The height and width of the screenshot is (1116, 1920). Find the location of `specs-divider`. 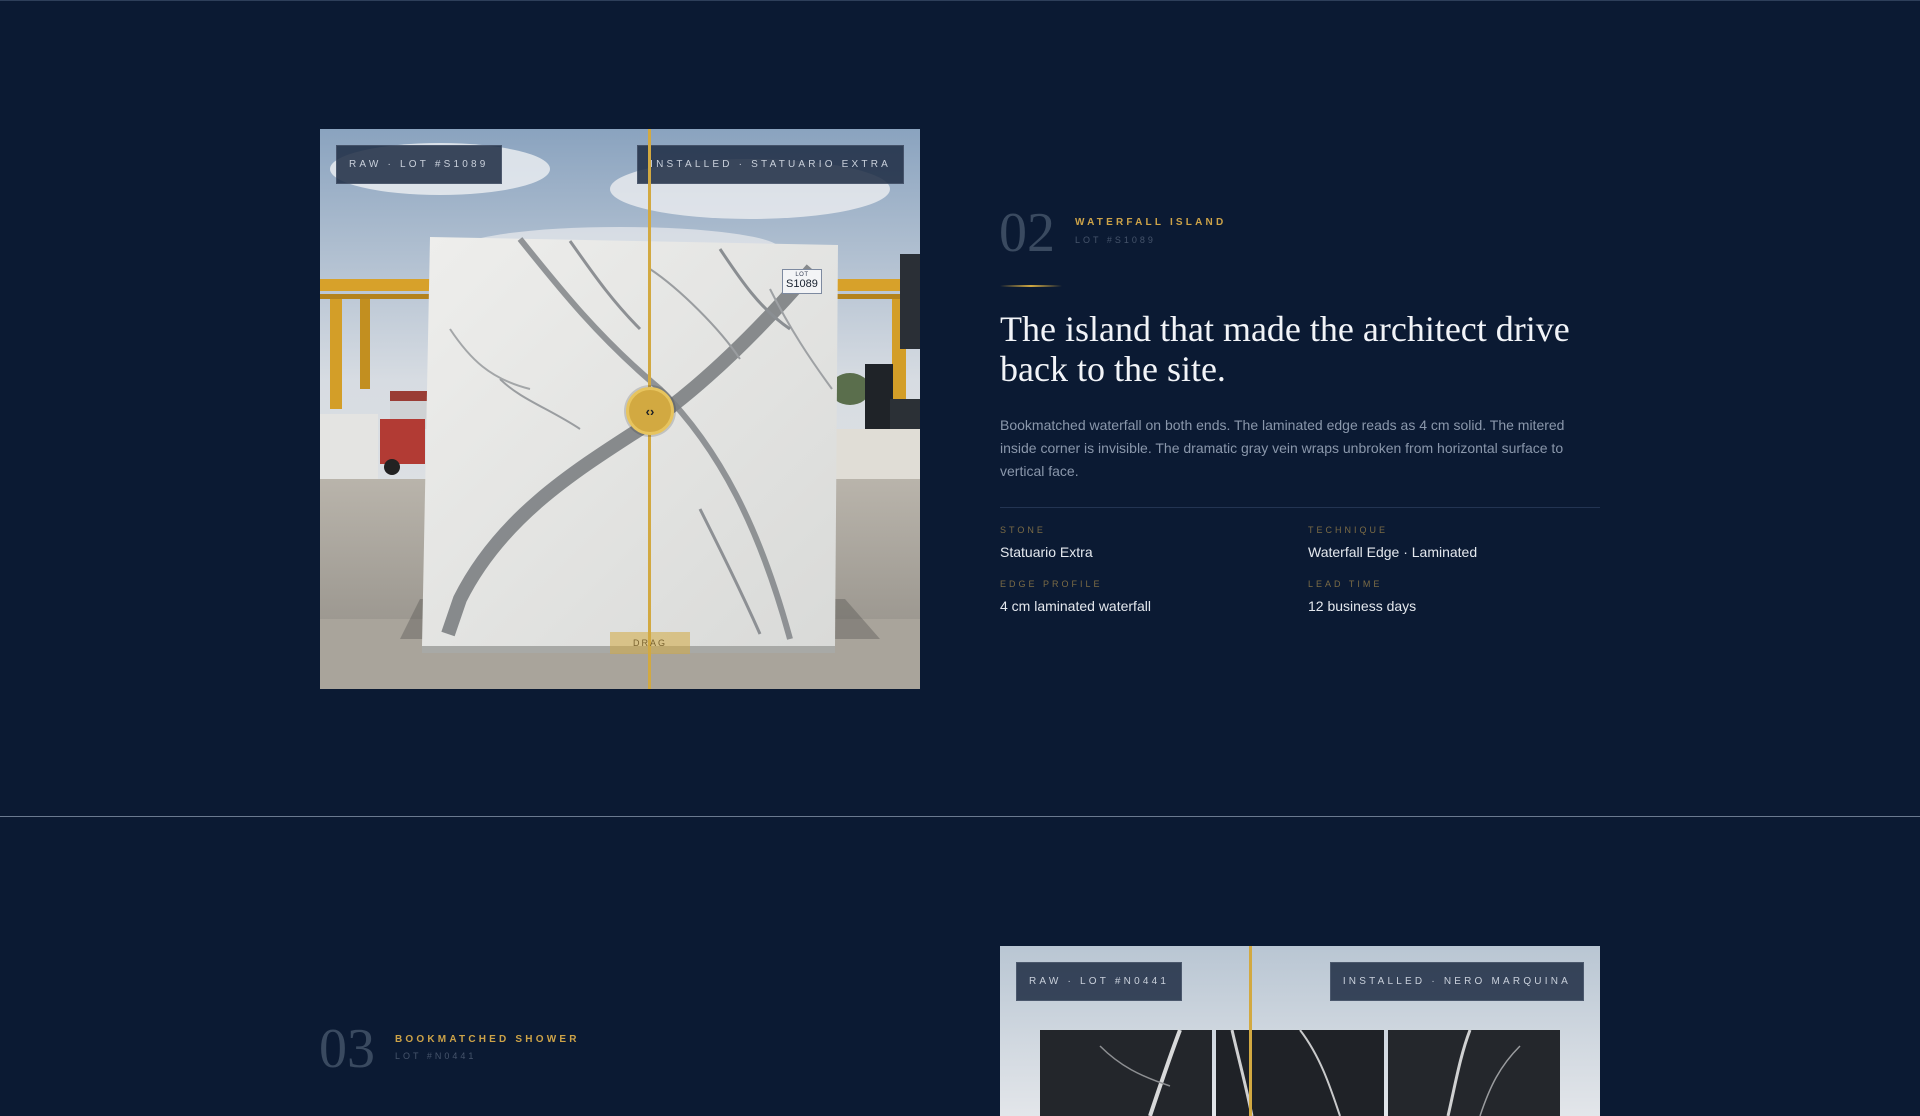

specs-divider is located at coordinates (1300, 507).